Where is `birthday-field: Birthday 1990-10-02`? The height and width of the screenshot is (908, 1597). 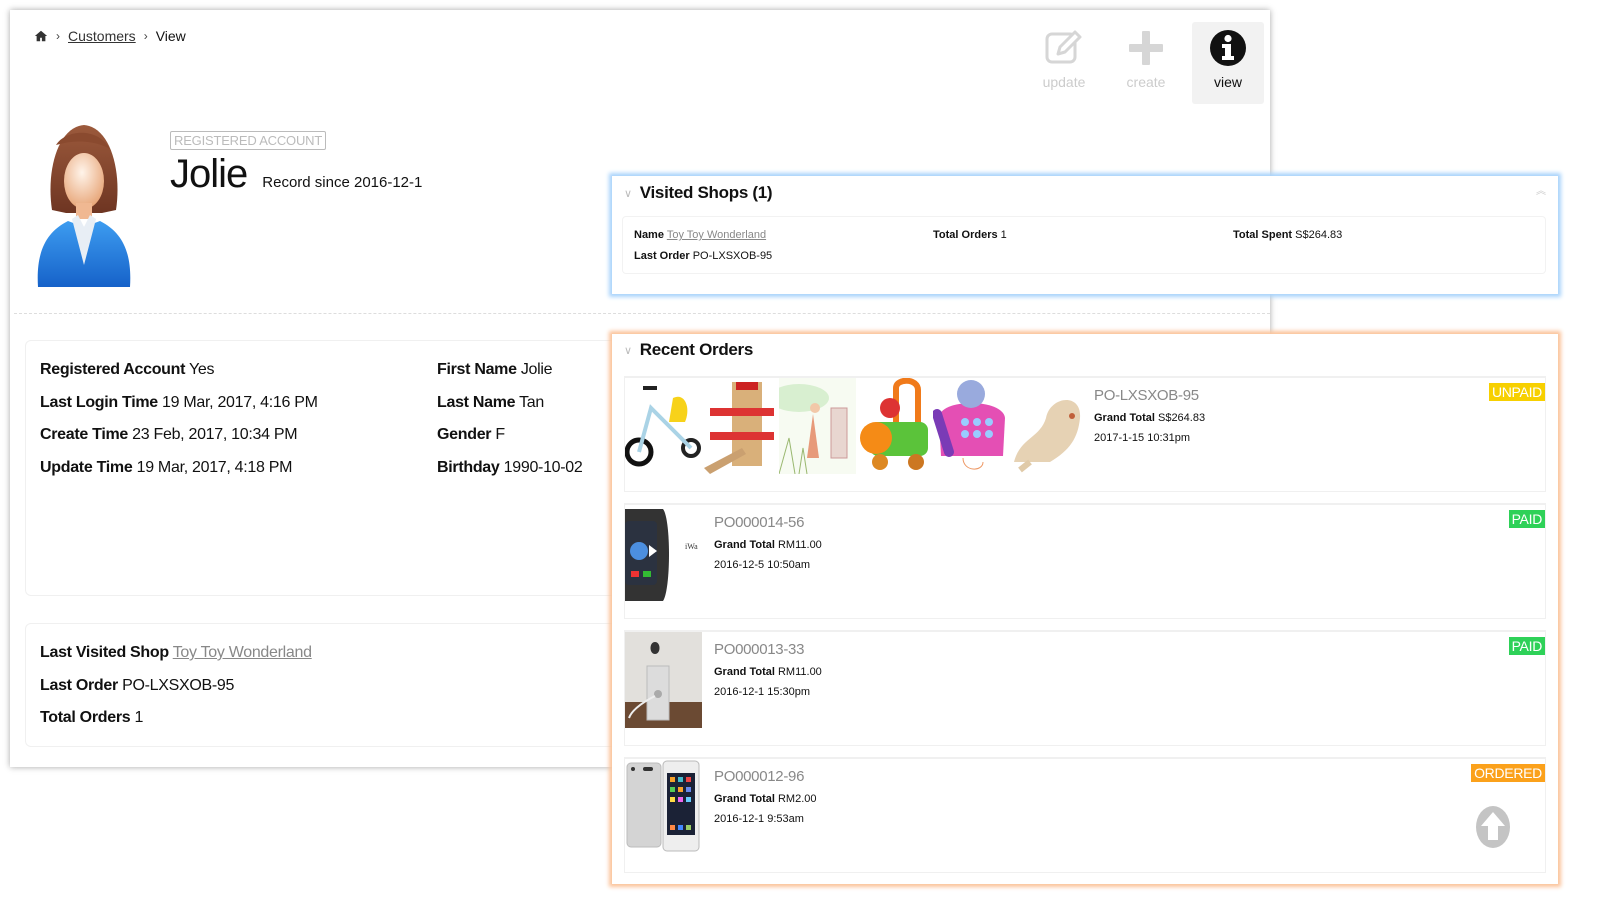
birthday-field: Birthday 1990-10-02 is located at coordinates (510, 467).